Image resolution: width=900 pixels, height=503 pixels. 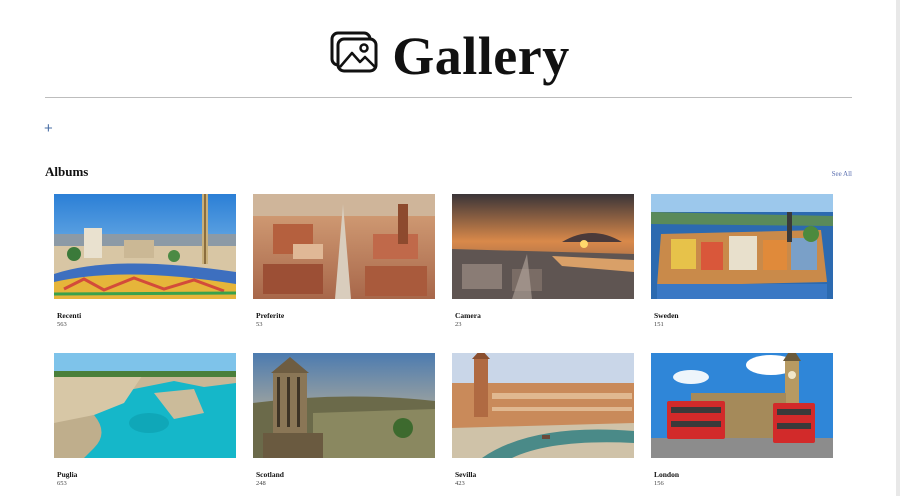 I want to click on album-card-puglia: Puglia 653, so click(x=145, y=428).